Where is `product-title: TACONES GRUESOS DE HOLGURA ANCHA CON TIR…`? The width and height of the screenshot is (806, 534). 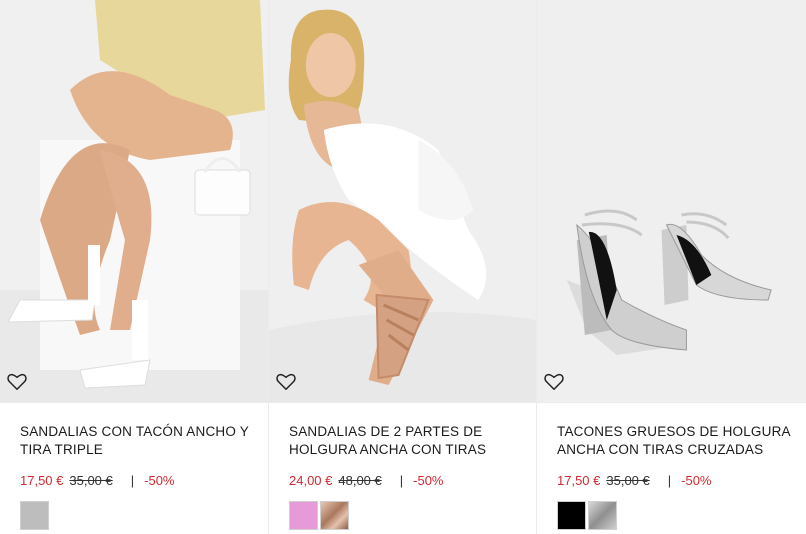
product-title: TACONES GRUESOS DE HOLGURA ANCHA CON TIR… is located at coordinates (674, 441).